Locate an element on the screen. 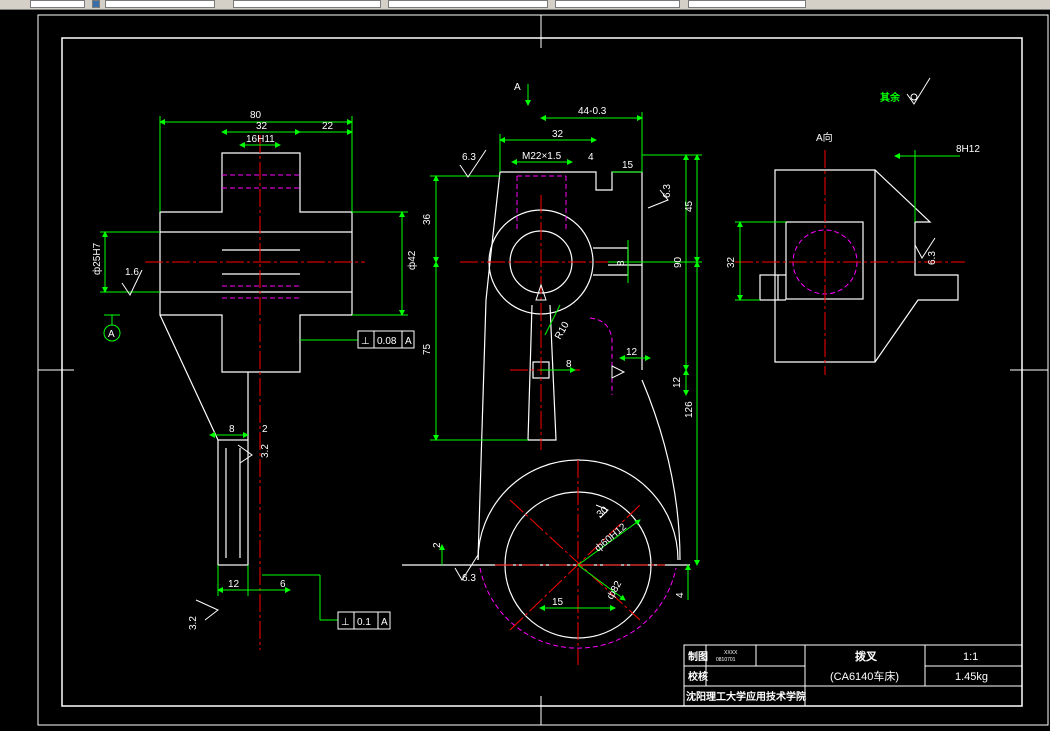  right-view: A向 8H12 32 6.3 is located at coordinates (853, 253).